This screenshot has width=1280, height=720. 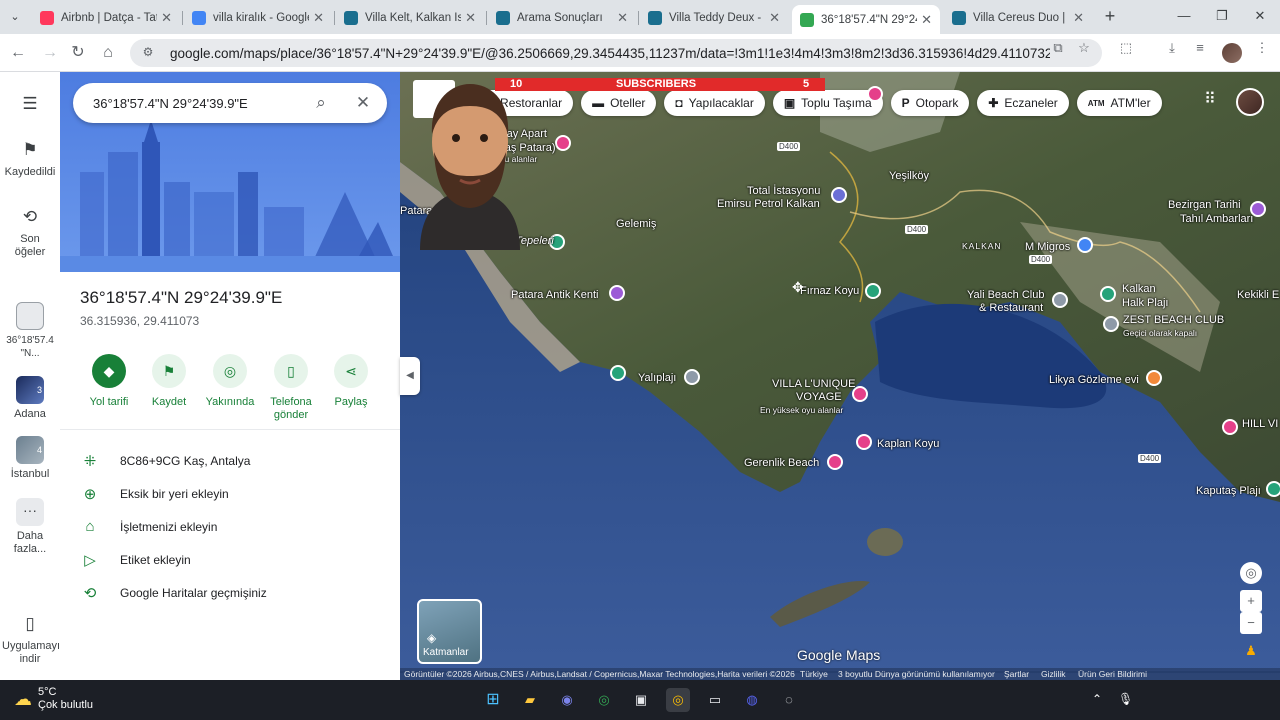 I want to click on directions-button: ◆ Yol tarifi, so click(x=109, y=381).